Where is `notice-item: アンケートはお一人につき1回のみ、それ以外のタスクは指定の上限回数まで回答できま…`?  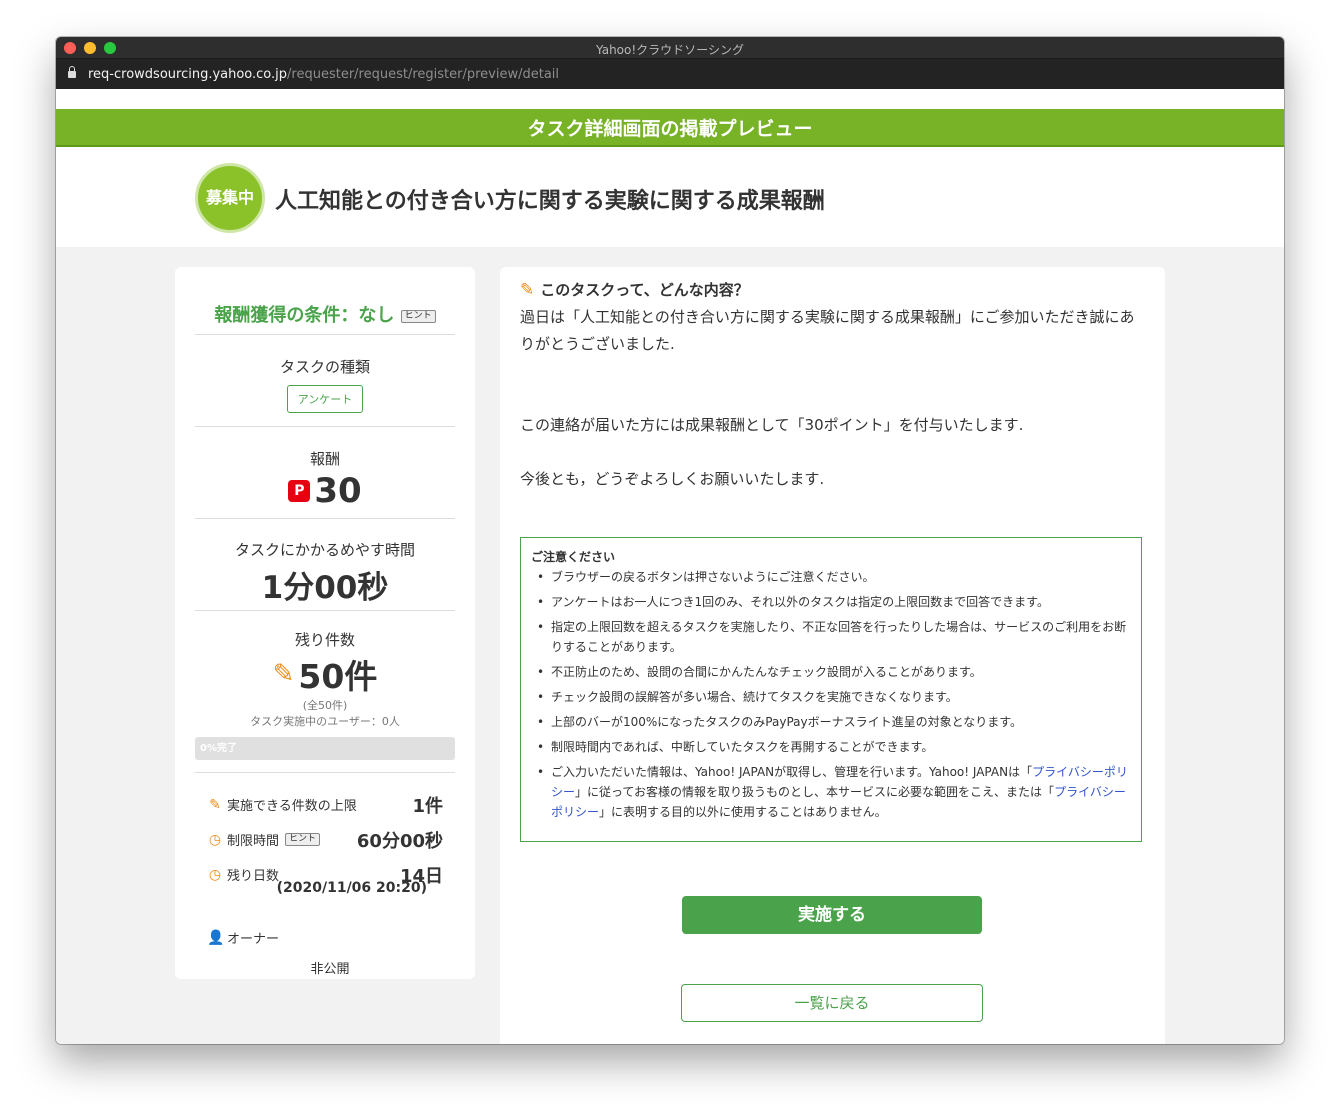 notice-item: アンケートはお一人につき1回のみ、それ以外のタスクは指定の上限回数まで回答できま… is located at coordinates (831, 602).